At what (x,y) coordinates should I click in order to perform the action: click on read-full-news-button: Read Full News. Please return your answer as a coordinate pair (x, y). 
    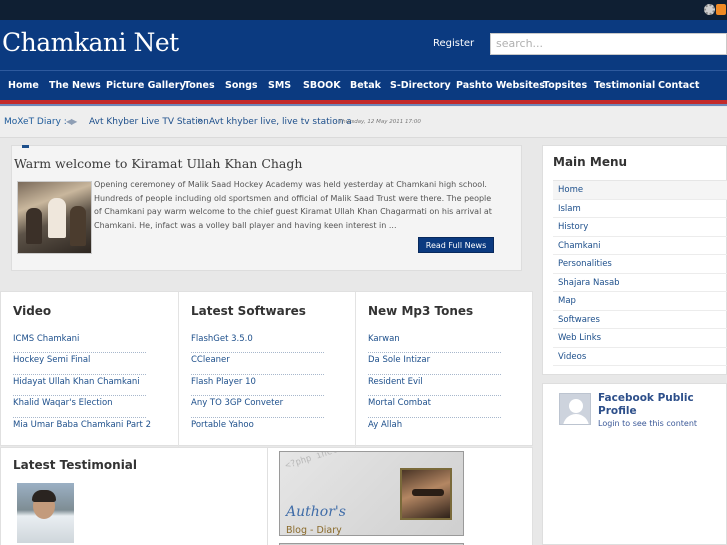
    Looking at the image, I should click on (456, 245).